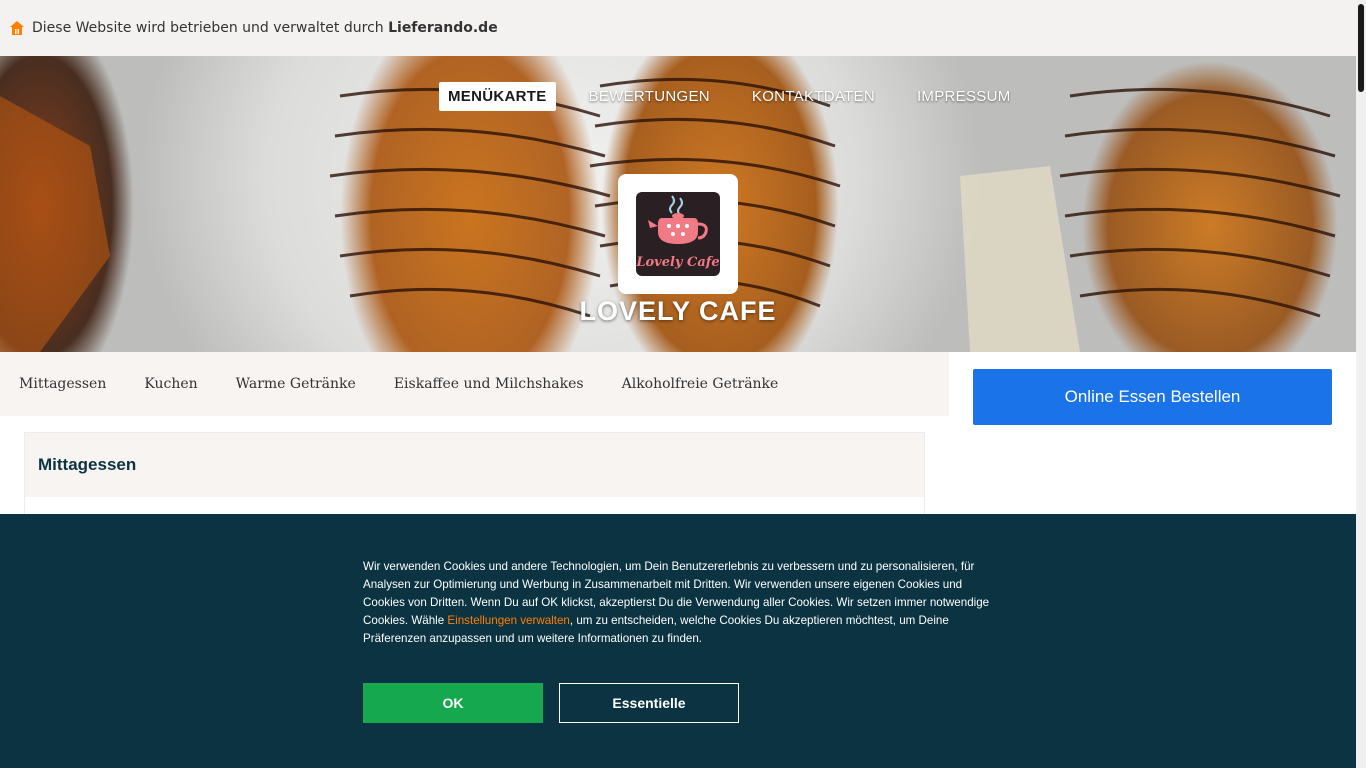 This screenshot has height=768, width=1366. What do you see at coordinates (296, 384) in the screenshot?
I see `category-warme-getraenke: Warme Getränke` at bounding box center [296, 384].